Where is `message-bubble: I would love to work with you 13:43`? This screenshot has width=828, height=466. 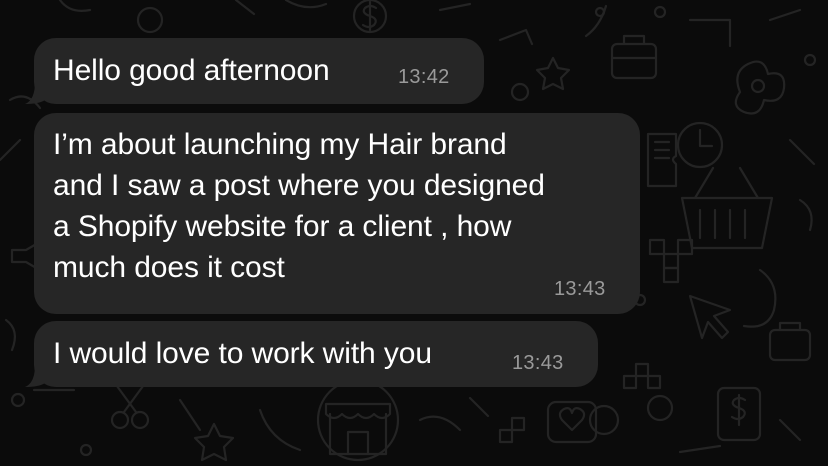
message-bubble: I would love to work with you 13:43 is located at coordinates (311, 354).